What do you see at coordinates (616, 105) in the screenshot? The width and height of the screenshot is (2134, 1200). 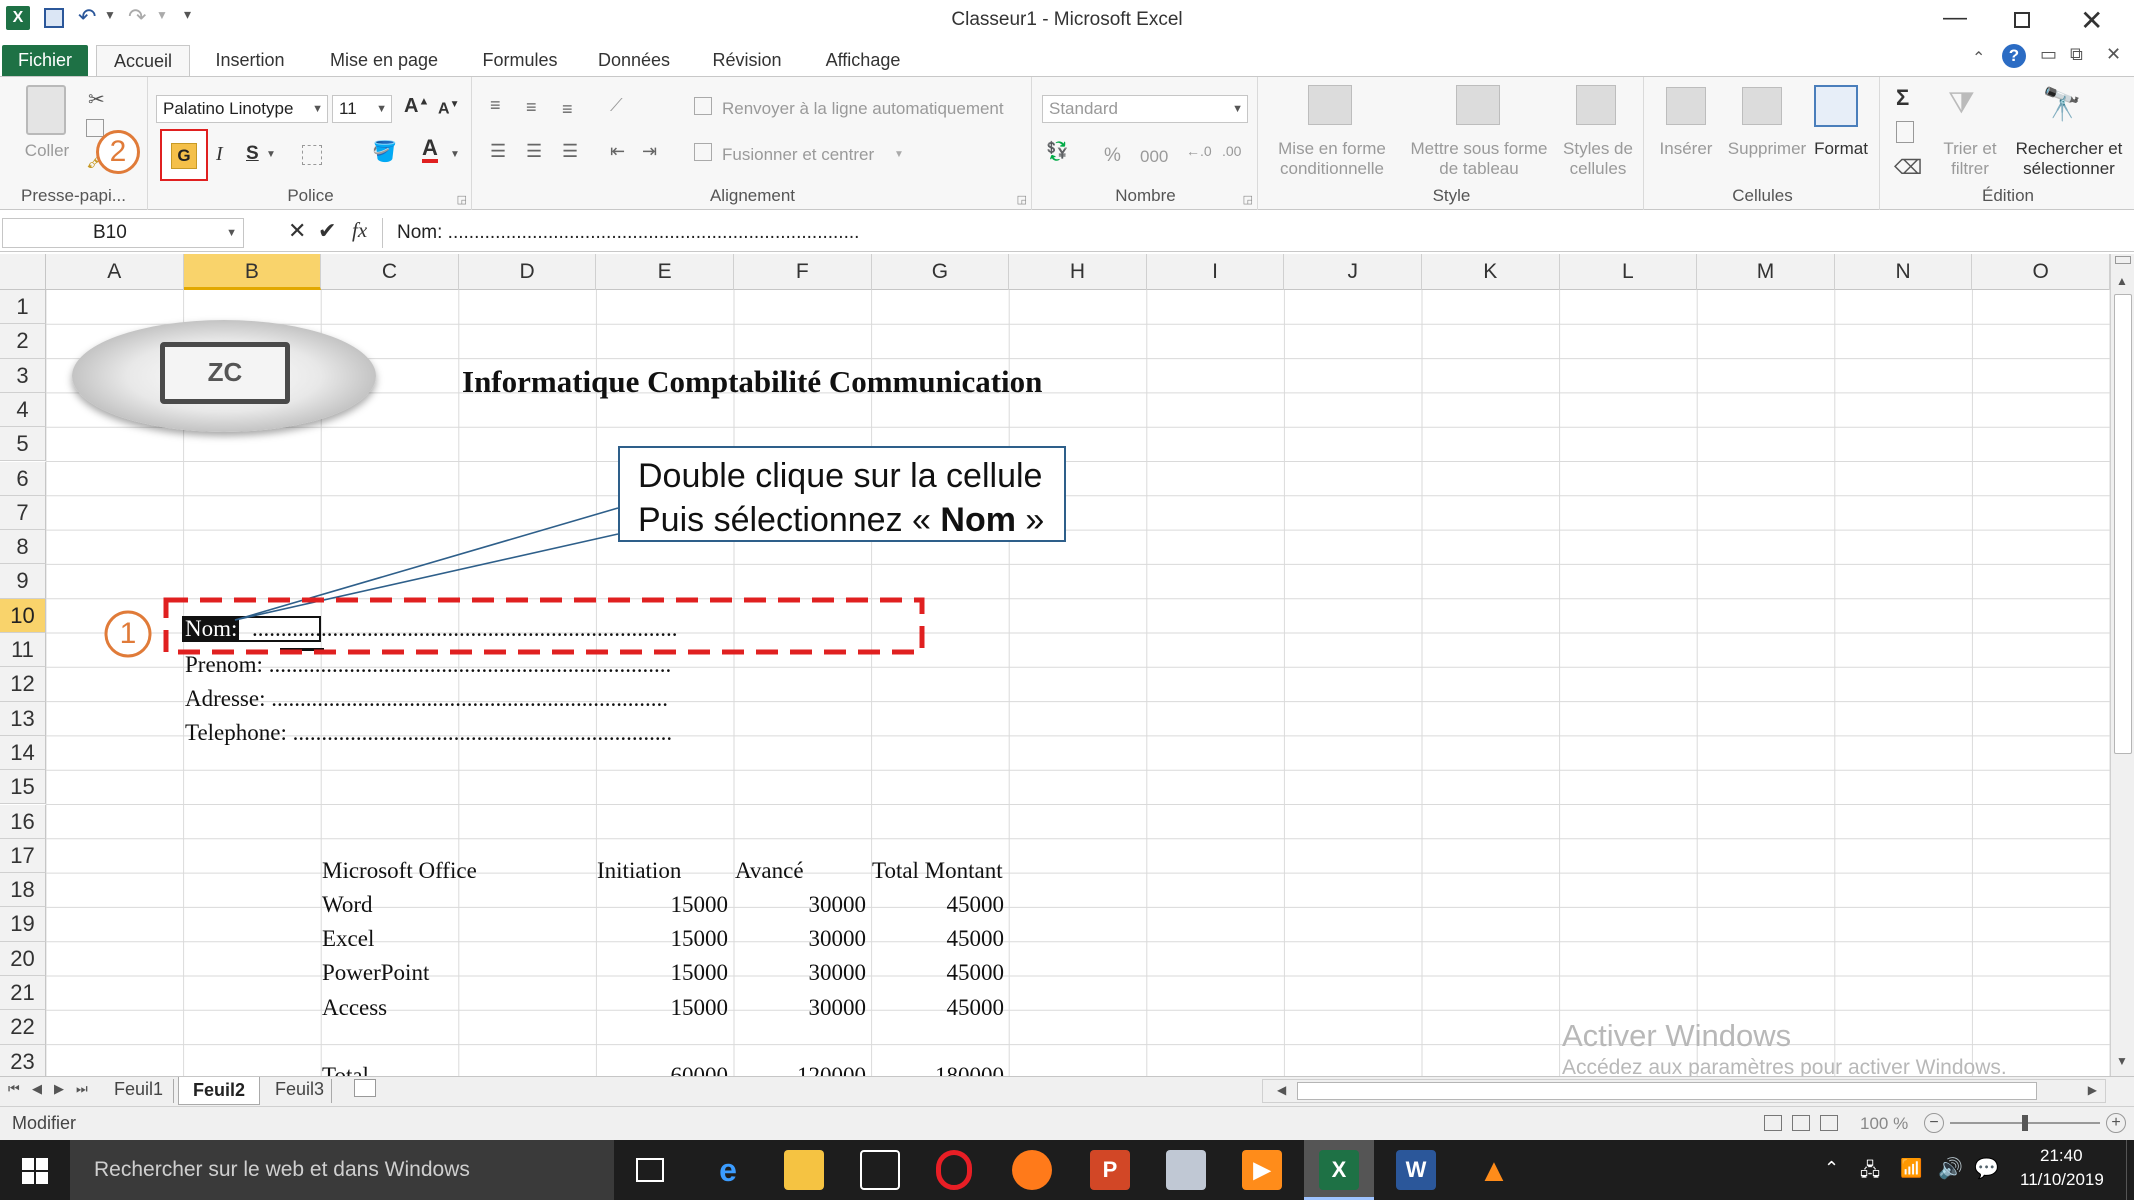 I see `orientation-icon: ⟋` at bounding box center [616, 105].